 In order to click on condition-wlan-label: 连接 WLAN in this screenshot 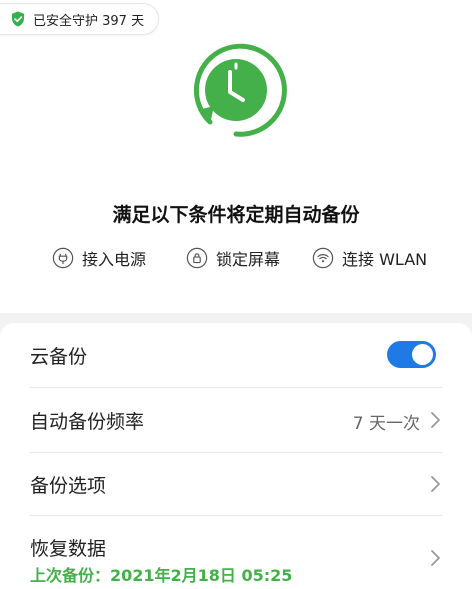, I will do `click(385, 259)`.